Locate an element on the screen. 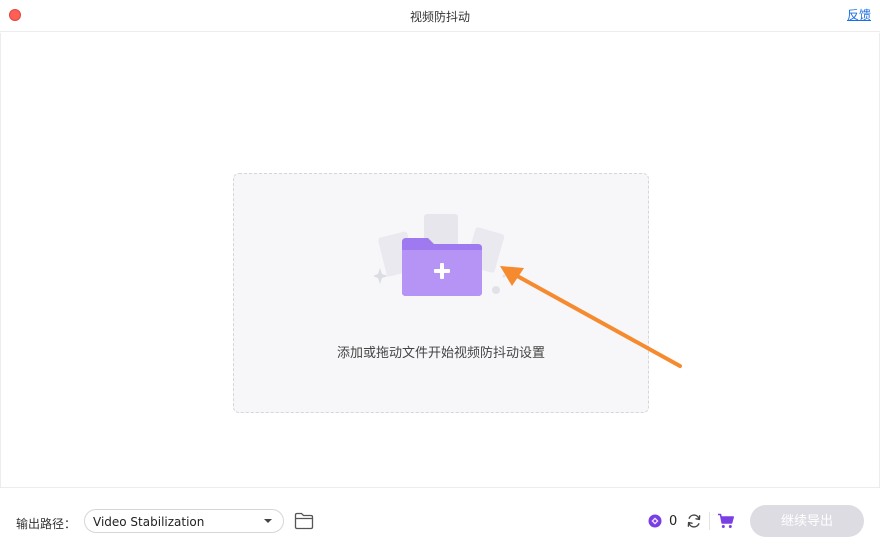 The height and width of the screenshot is (552, 880). chevron-down-icon is located at coordinates (268, 521).